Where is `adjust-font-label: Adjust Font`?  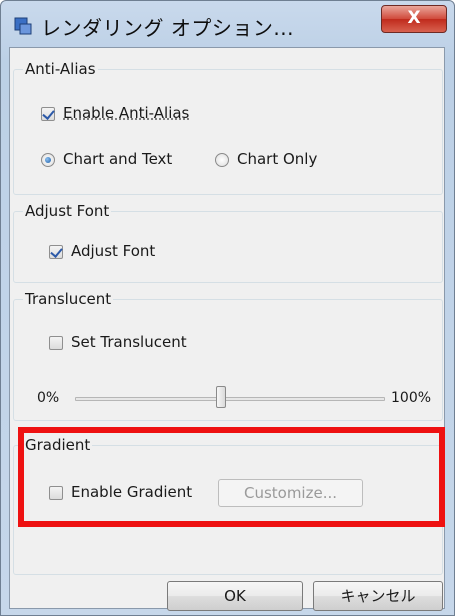
adjust-font-label: Adjust Font is located at coordinates (113, 251).